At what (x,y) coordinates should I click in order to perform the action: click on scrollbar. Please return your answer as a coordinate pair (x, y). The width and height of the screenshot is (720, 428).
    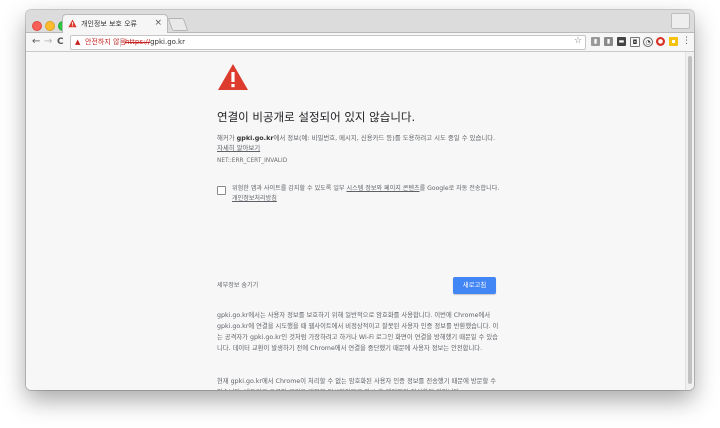
    Looking at the image, I should click on (689, 221).